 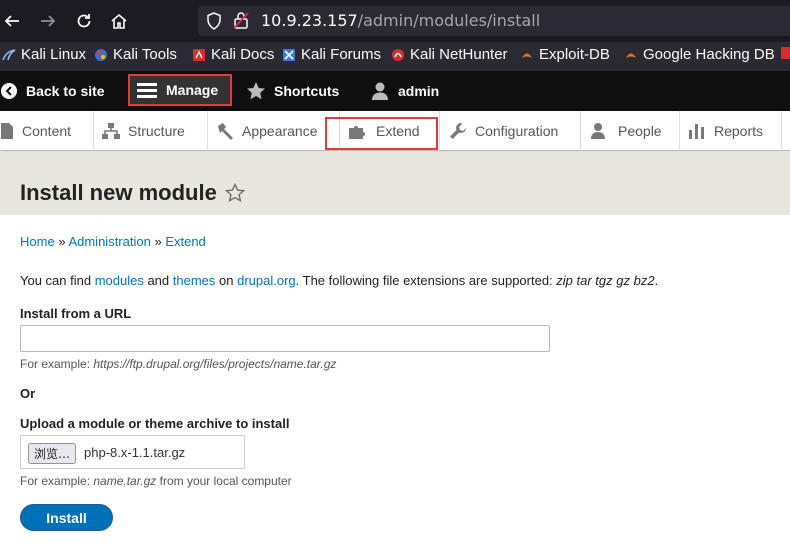 What do you see at coordinates (696, 131) in the screenshot?
I see `reports-icon` at bounding box center [696, 131].